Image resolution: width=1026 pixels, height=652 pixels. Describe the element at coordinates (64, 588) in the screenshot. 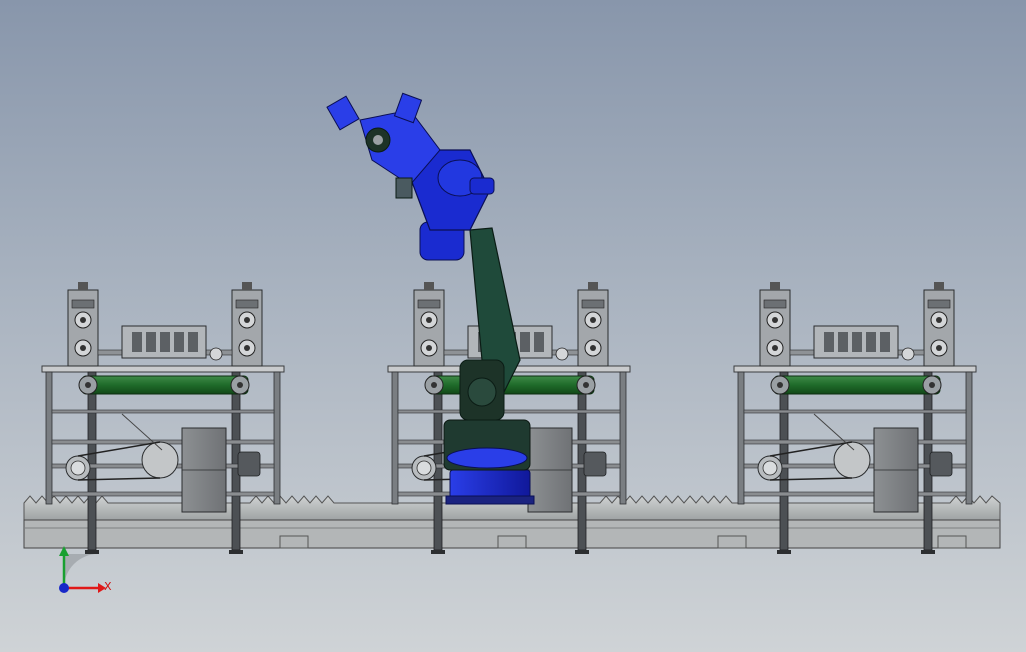

I see `z-axis-dot` at that location.